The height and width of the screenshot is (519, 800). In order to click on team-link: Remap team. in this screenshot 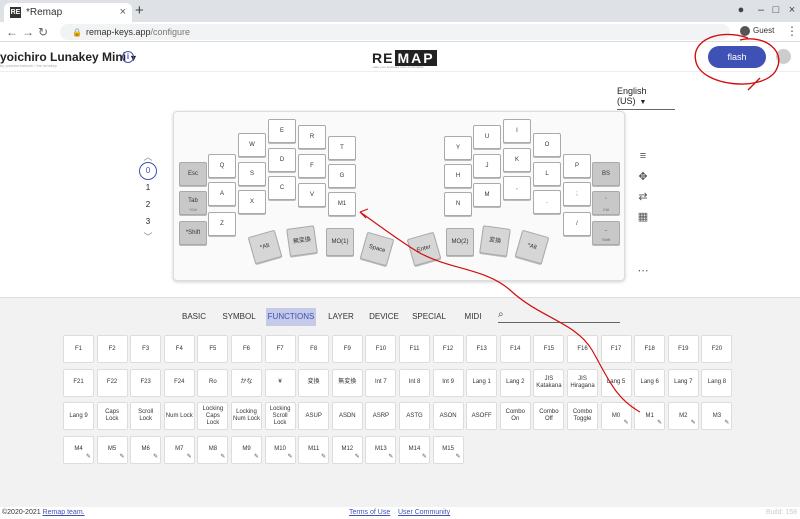, I will do `click(64, 512)`.